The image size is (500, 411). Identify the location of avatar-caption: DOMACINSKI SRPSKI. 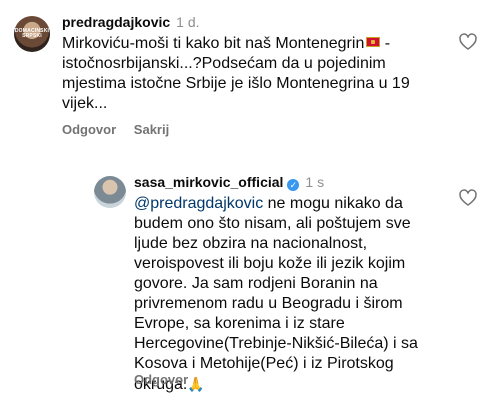
(32, 33).